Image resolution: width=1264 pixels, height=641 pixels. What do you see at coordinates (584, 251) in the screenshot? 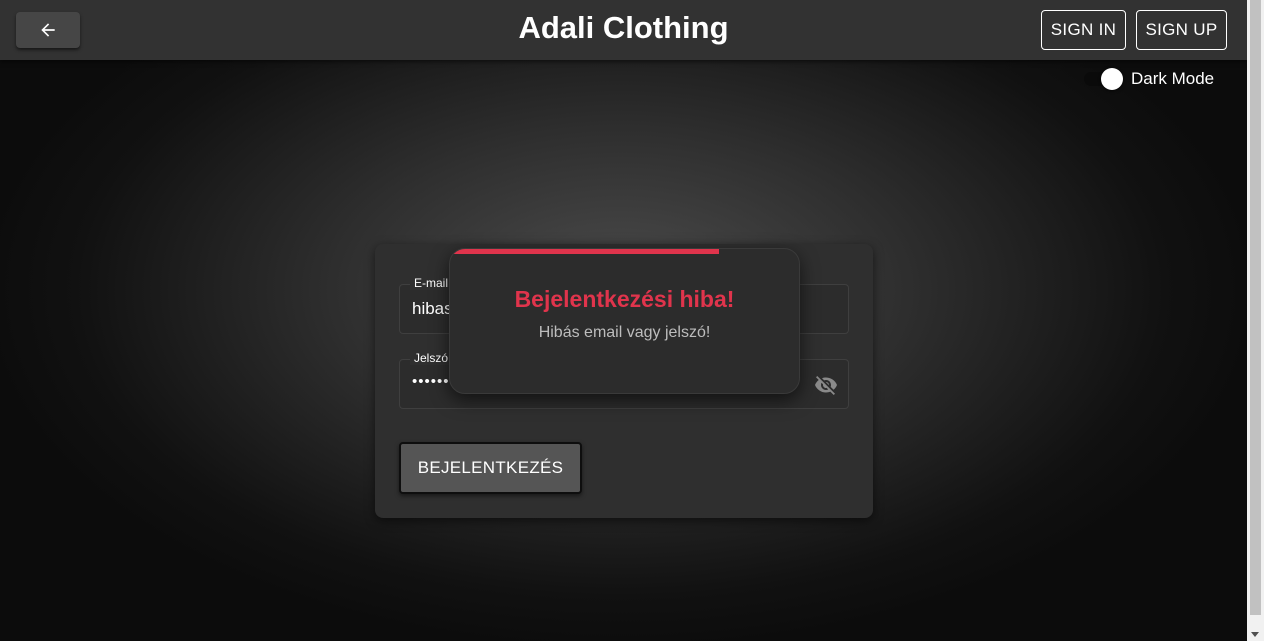
I see `toast-progress-bar` at bounding box center [584, 251].